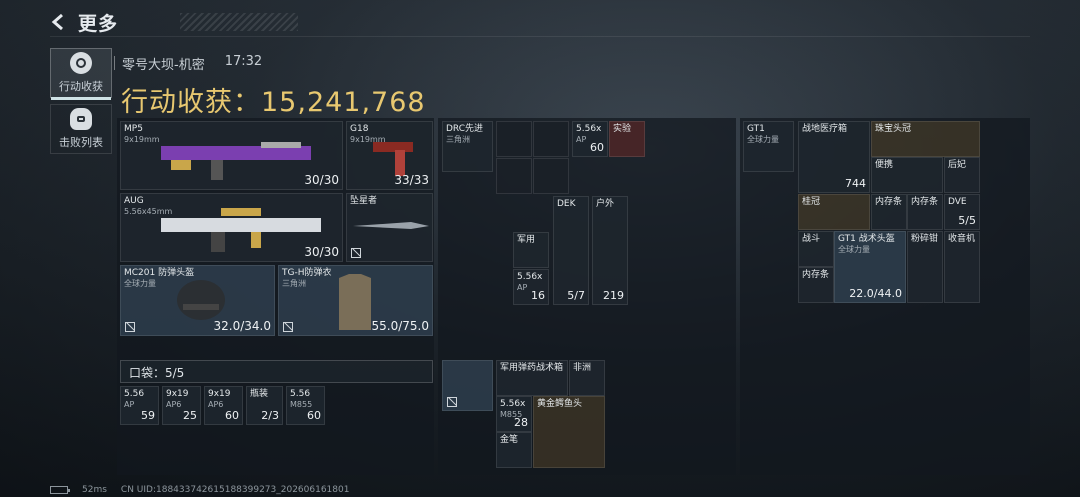 This screenshot has height=497, width=1080. Describe the element at coordinates (962, 267) in the screenshot. I see `backpack-item: 收音机` at that location.